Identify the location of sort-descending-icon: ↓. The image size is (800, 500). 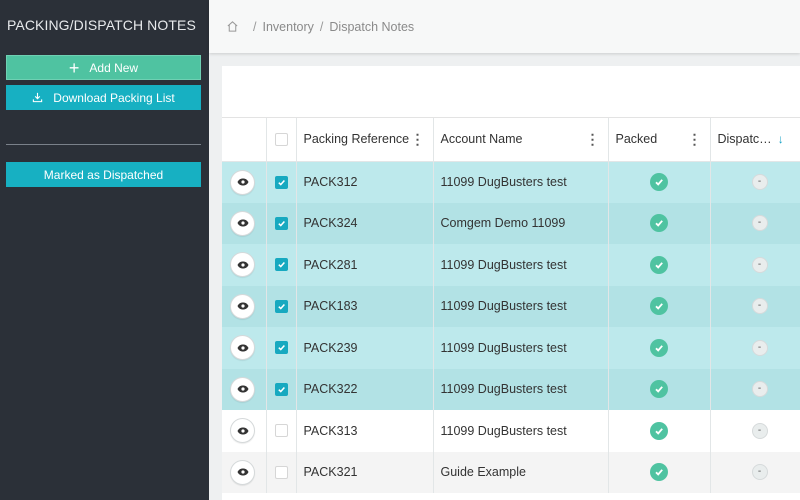
(781, 139).